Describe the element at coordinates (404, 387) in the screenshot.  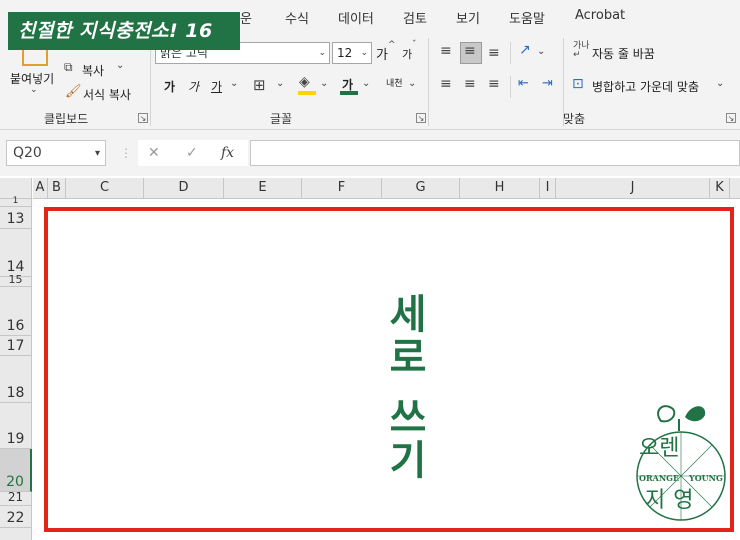
I see `vertical-text: 세로 쓰기` at that location.